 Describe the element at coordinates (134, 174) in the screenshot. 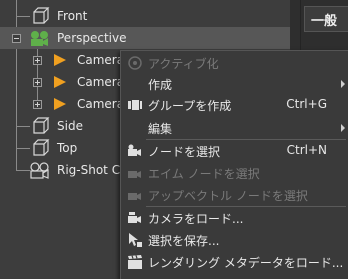

I see `aim-node-icon` at that location.